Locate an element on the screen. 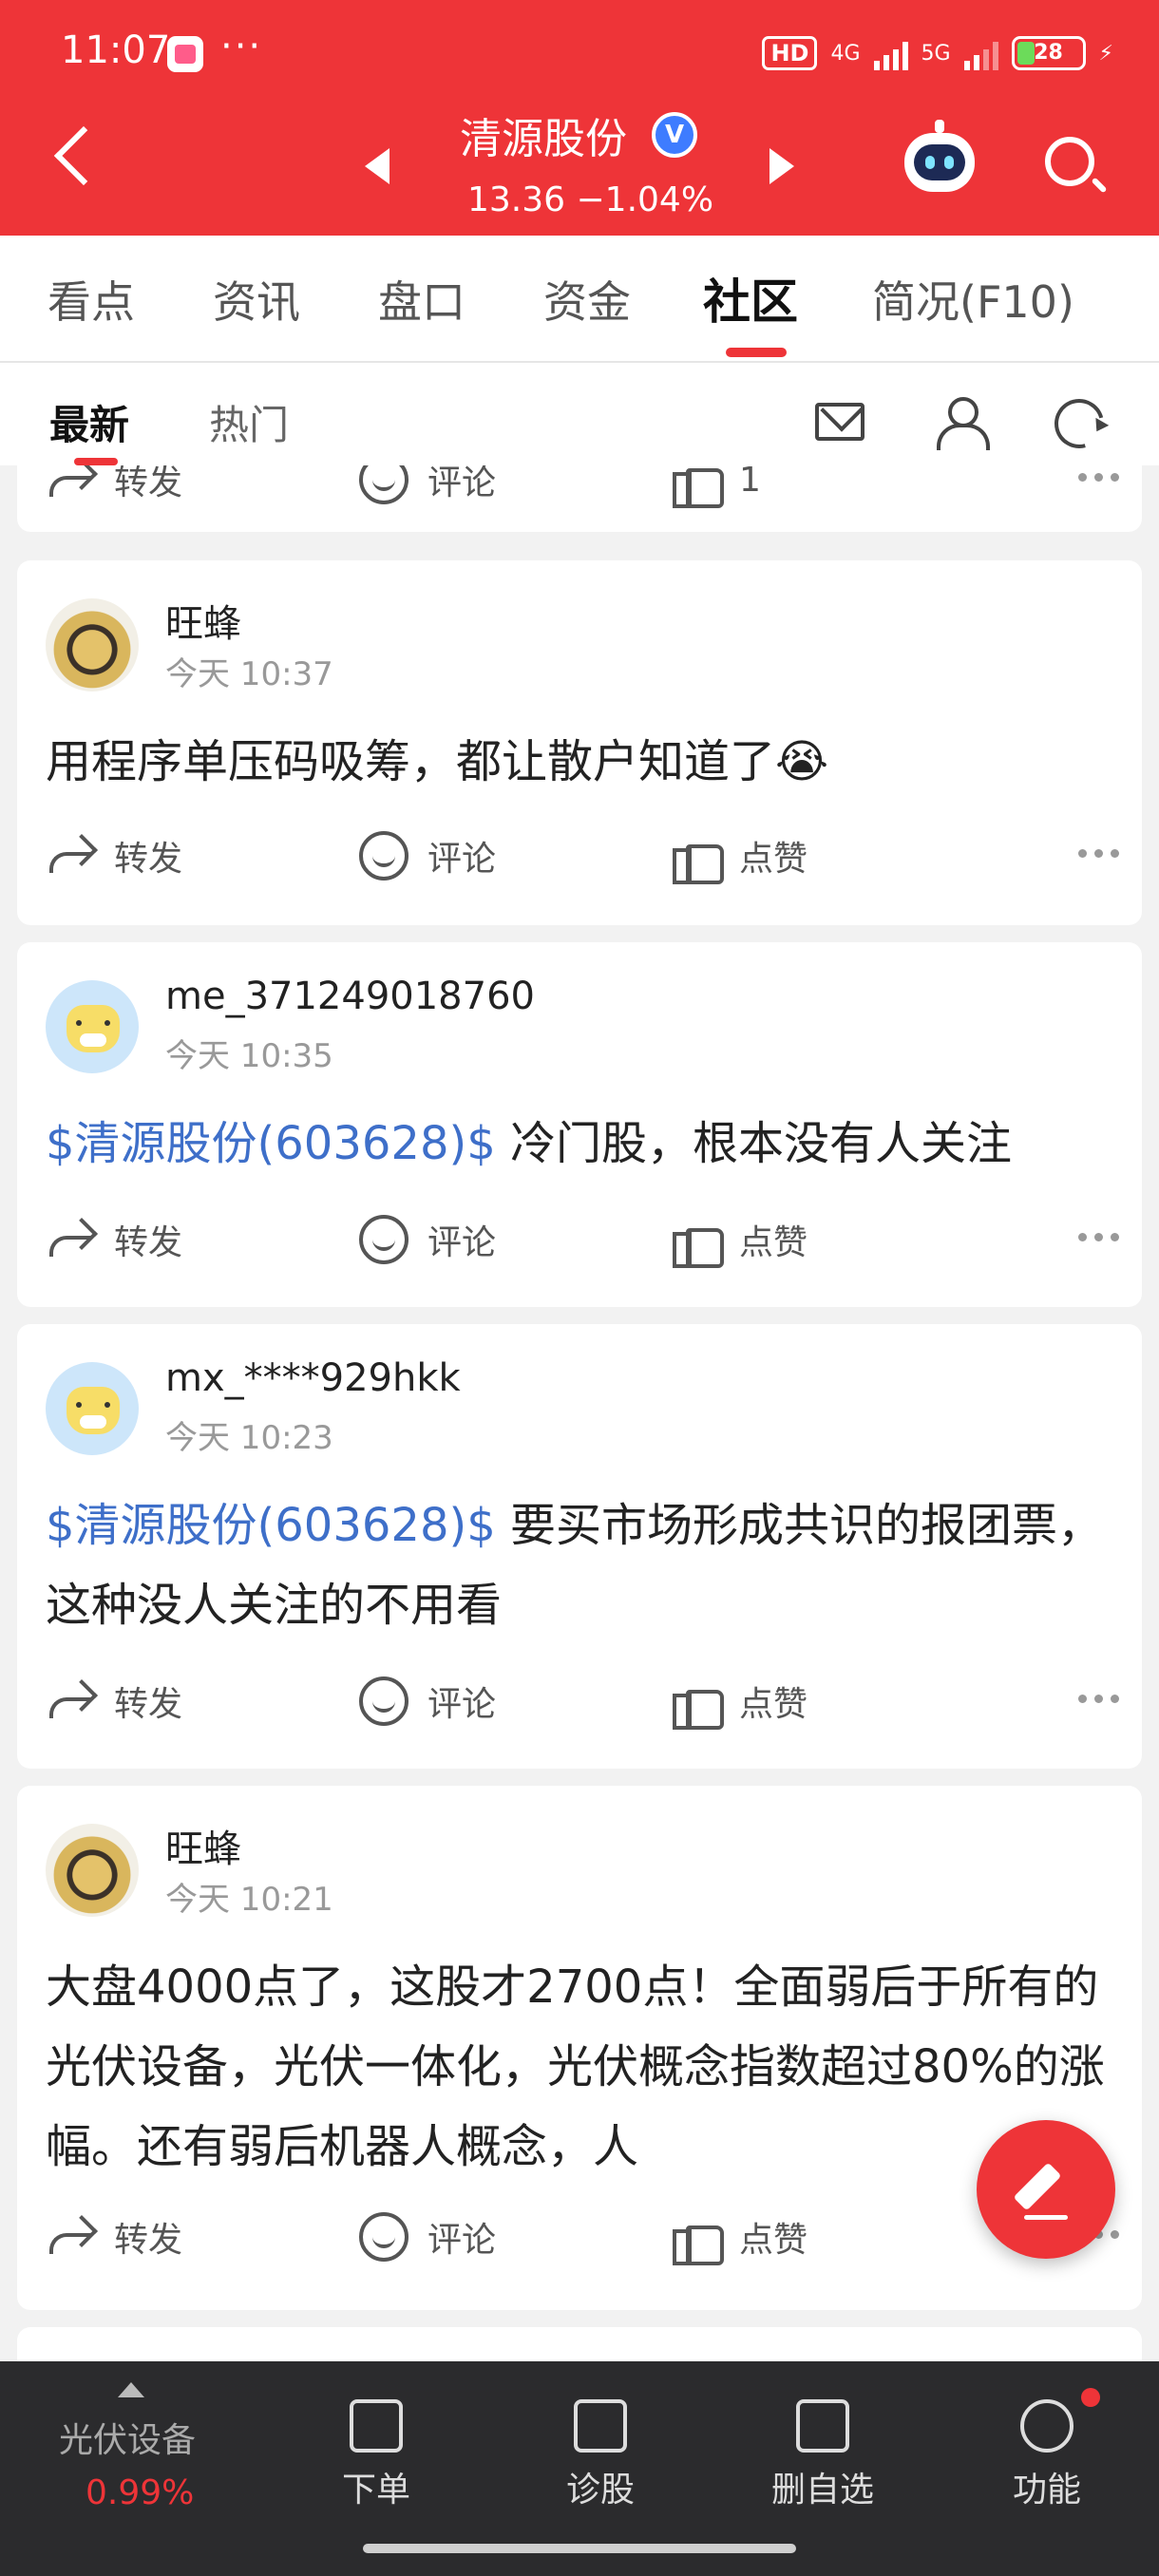  refresh-icon is located at coordinates (1079, 423).